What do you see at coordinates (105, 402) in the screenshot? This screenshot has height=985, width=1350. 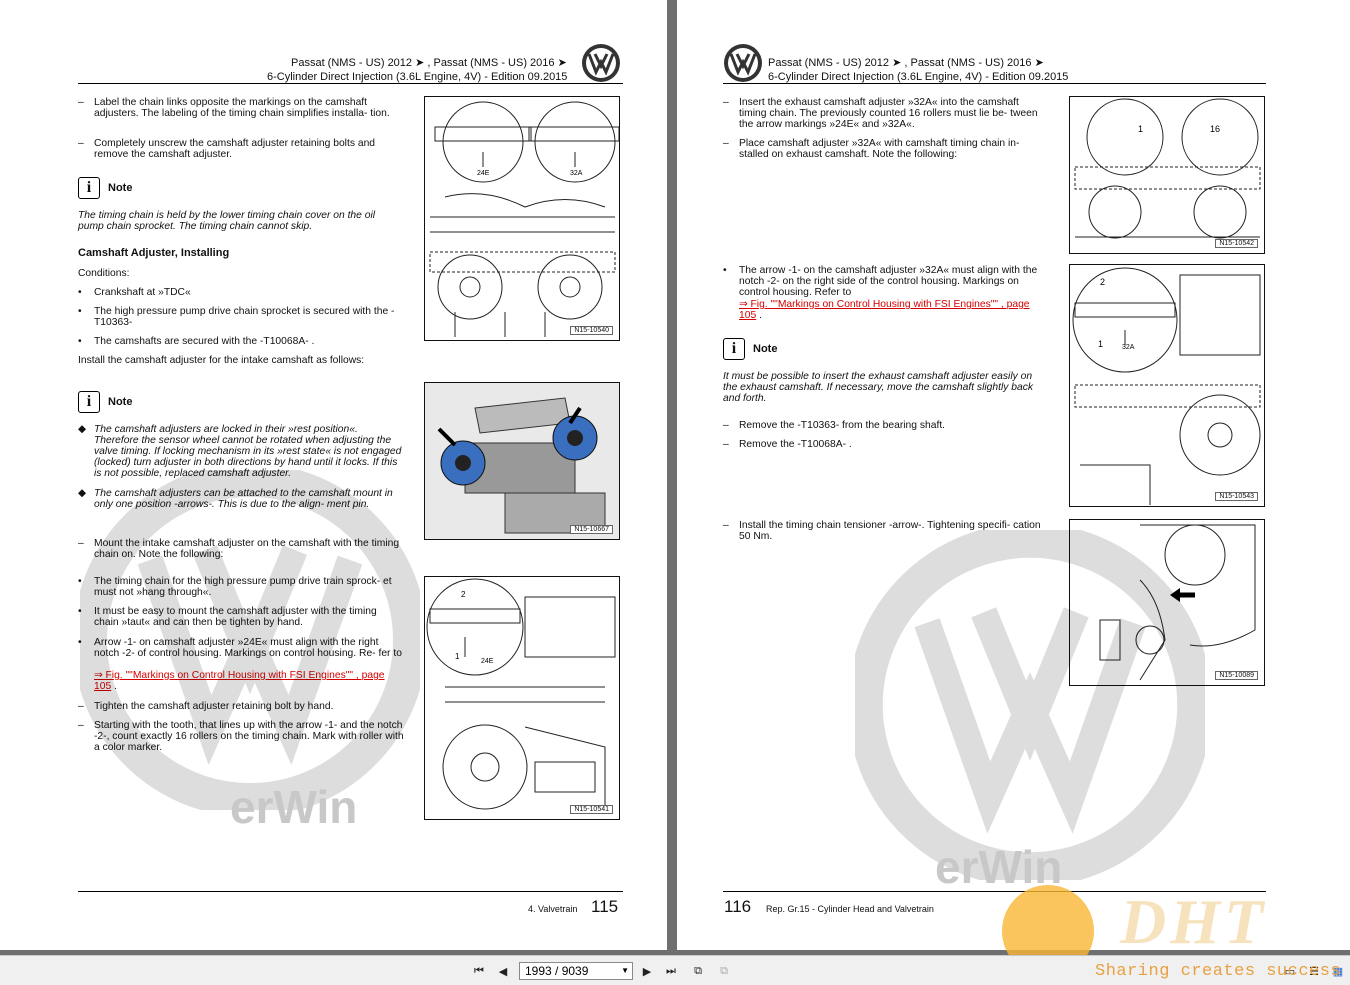 I see `note-box-2: i Note` at bounding box center [105, 402].